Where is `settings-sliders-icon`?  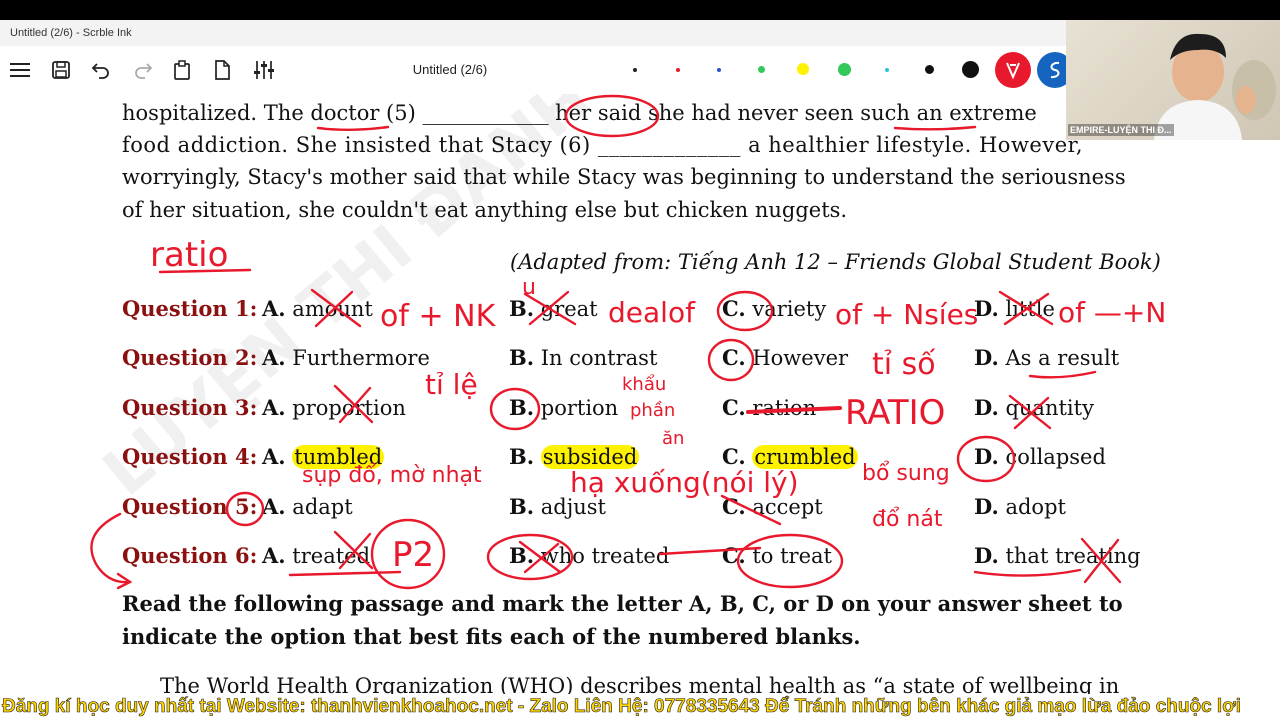 settings-sliders-icon is located at coordinates (264, 70).